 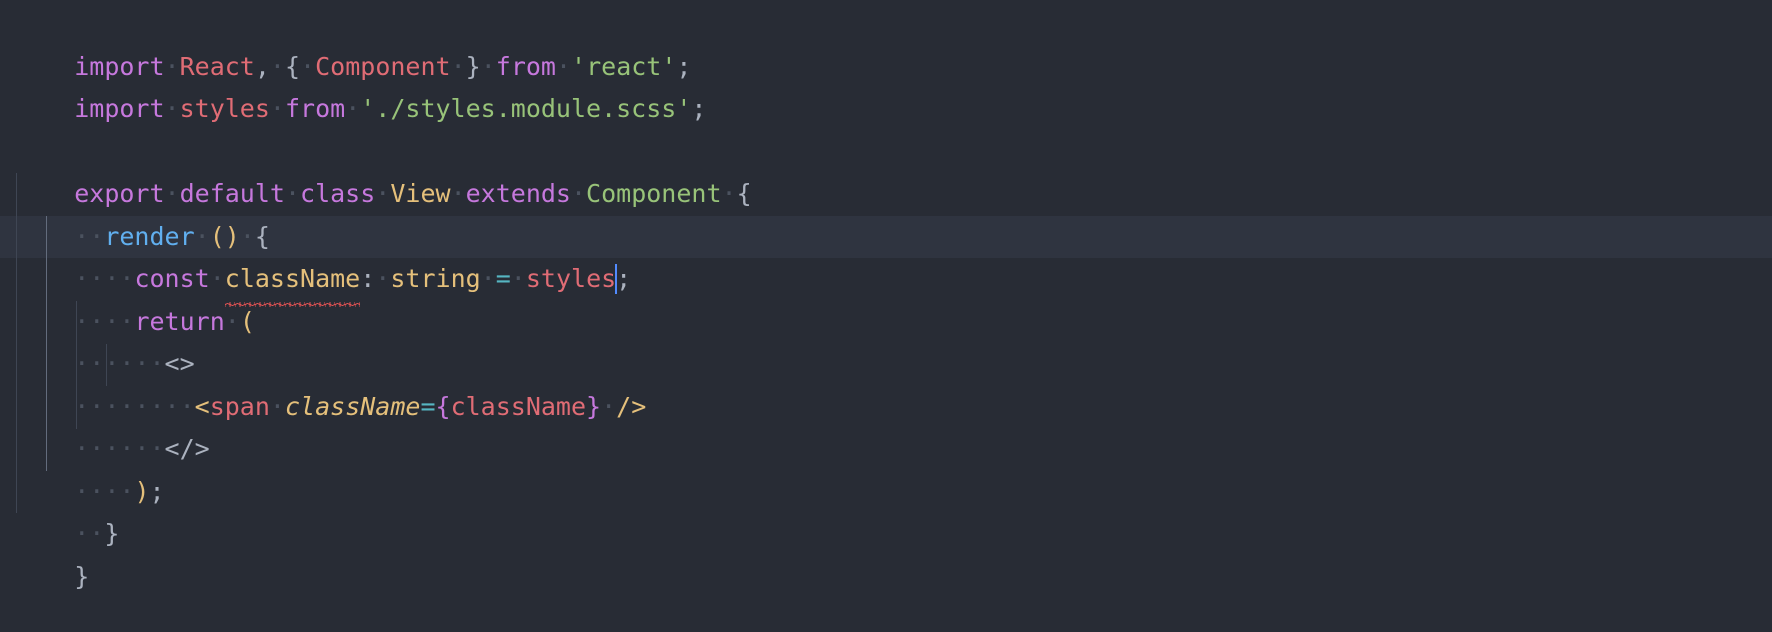 I want to click on line-12-content: ··}, so click(x=96, y=534).